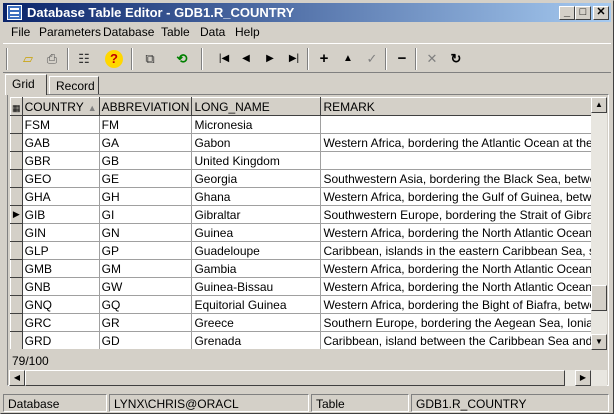 This screenshot has height=414, width=614. What do you see at coordinates (599, 105) in the screenshot?
I see `scroll-up-icon: ▲` at bounding box center [599, 105].